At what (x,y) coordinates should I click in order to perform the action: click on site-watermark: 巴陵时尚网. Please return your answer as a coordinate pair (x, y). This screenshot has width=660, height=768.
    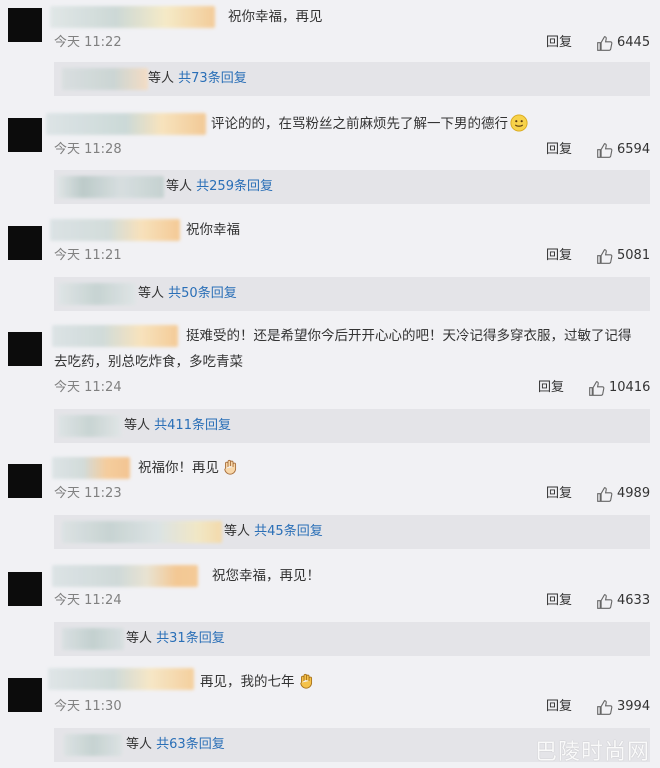
    Looking at the image, I should click on (592, 752).